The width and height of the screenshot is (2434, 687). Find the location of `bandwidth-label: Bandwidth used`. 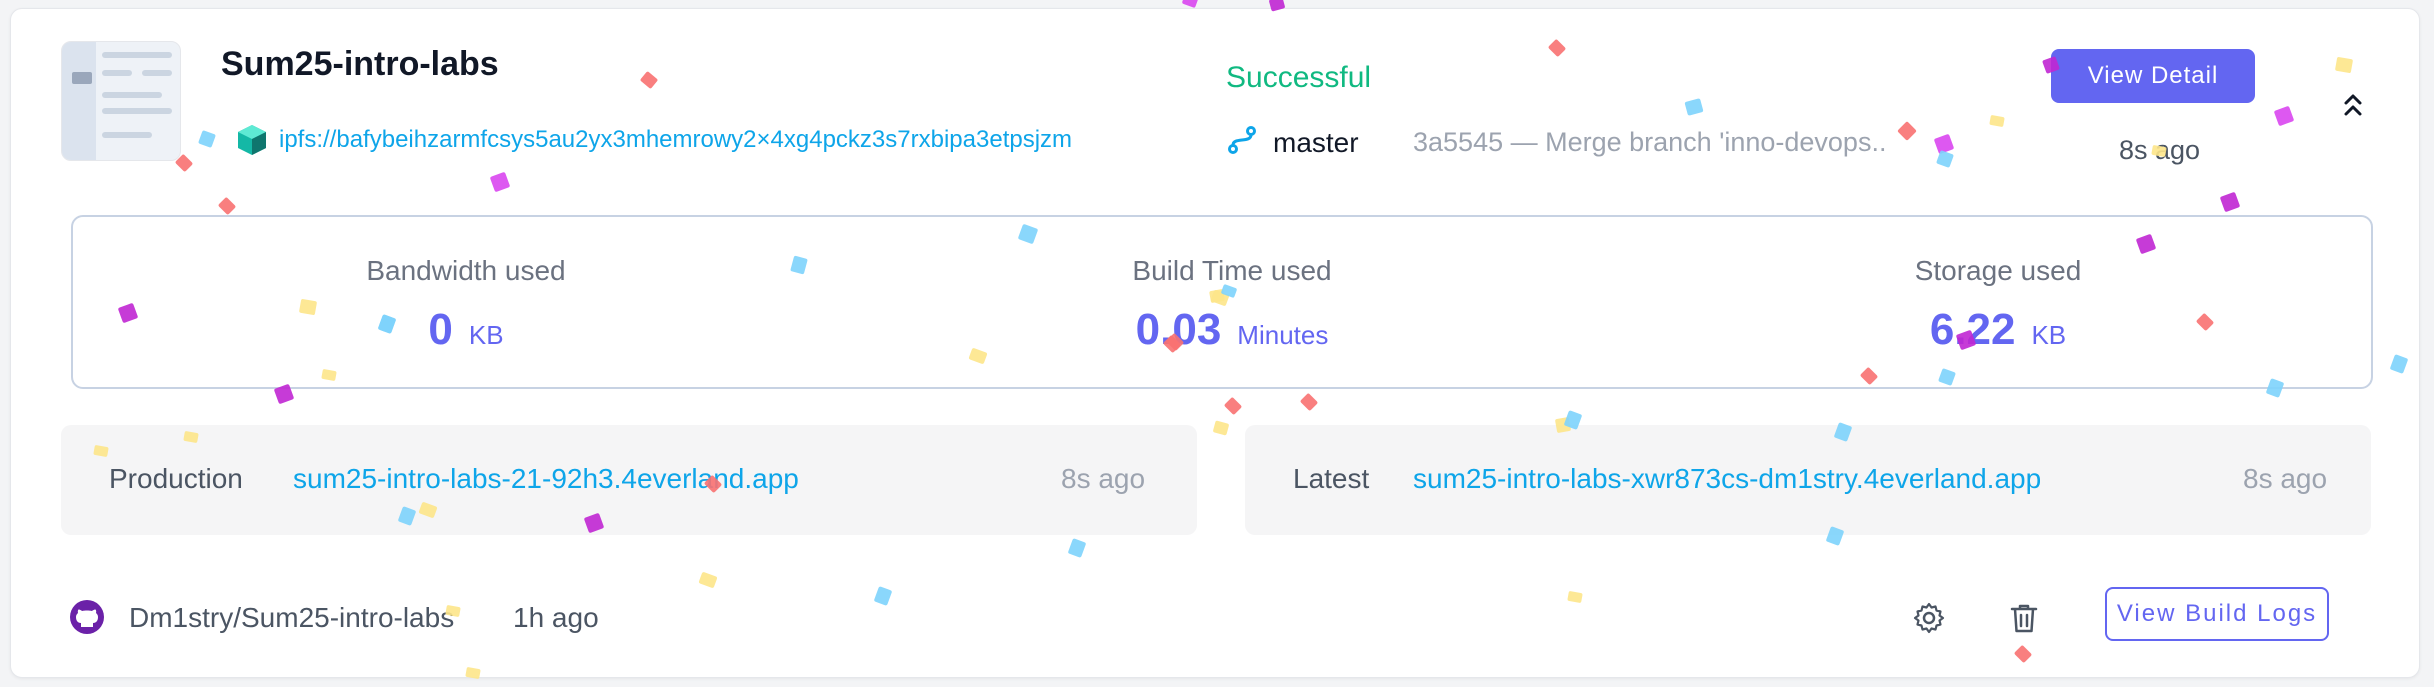

bandwidth-label: Bandwidth used is located at coordinates (466, 270).